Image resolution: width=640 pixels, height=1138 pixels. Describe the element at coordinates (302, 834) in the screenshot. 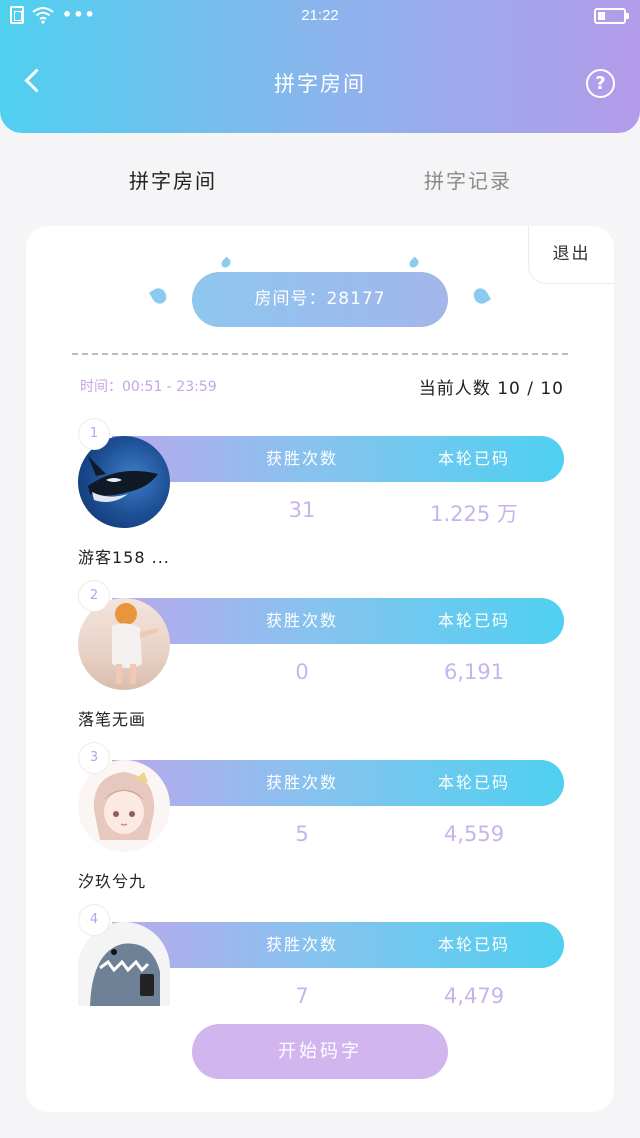

I see `player-wins: 5` at that location.